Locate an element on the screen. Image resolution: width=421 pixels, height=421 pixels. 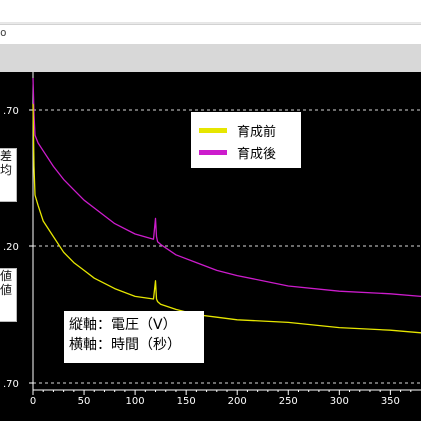
legend-item-after: 育成後 is located at coordinates (246, 152).